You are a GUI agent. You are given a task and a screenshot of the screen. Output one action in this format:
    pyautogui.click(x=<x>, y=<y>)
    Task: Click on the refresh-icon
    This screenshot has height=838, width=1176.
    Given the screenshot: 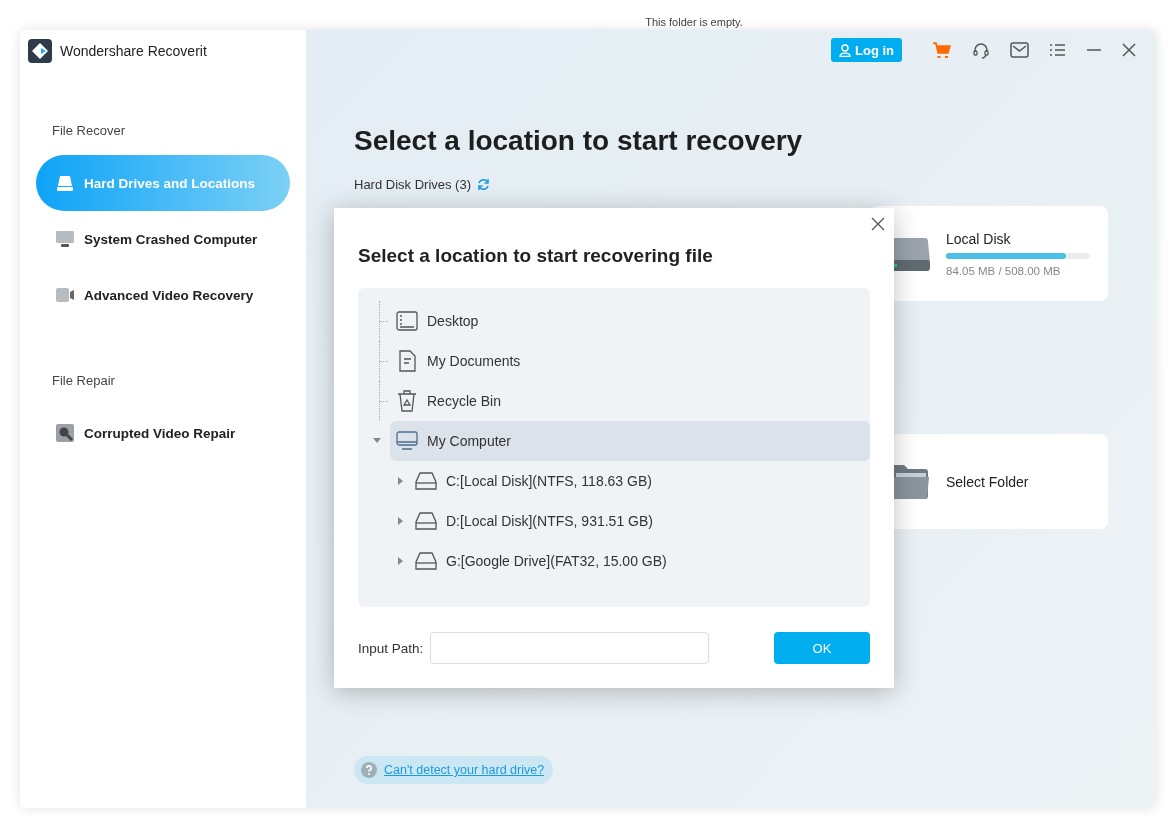 What is the action you would take?
    pyautogui.click(x=483, y=184)
    